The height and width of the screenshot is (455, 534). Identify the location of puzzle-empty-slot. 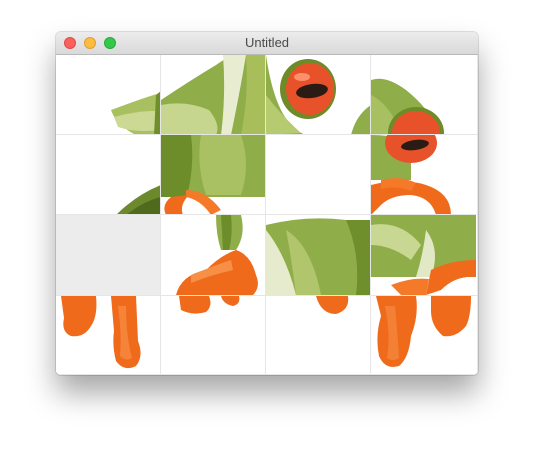
(108, 255).